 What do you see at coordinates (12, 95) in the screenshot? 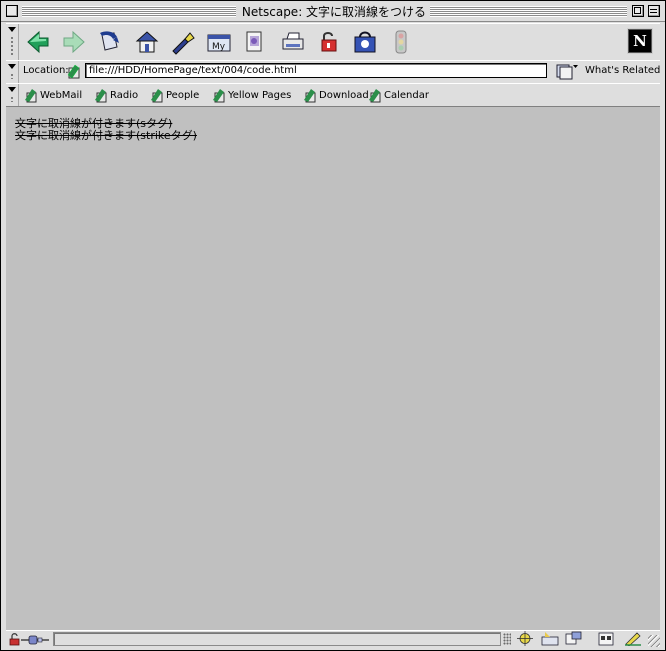
I see `personal-grip` at bounding box center [12, 95].